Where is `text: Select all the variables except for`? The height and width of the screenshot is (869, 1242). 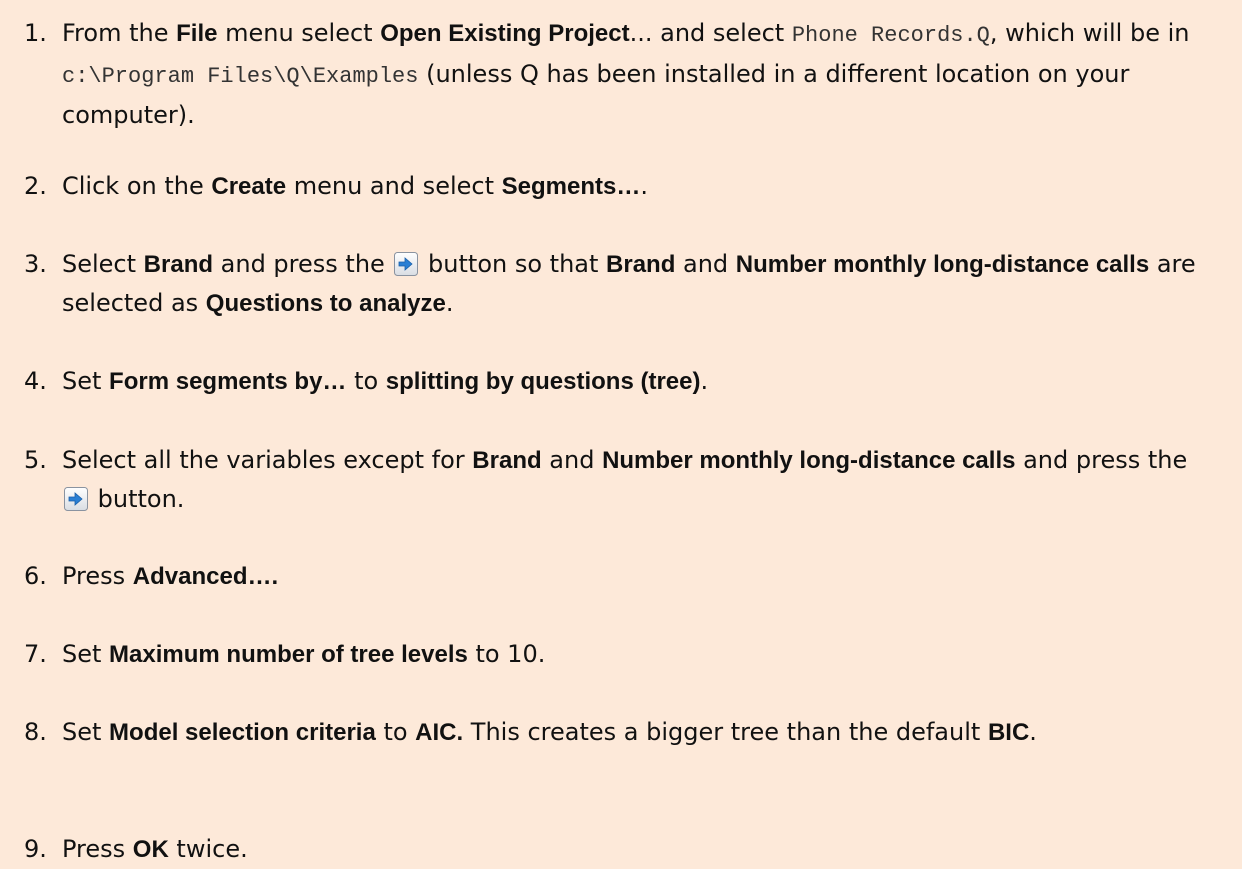
text: Select all the variables except for is located at coordinates (267, 460).